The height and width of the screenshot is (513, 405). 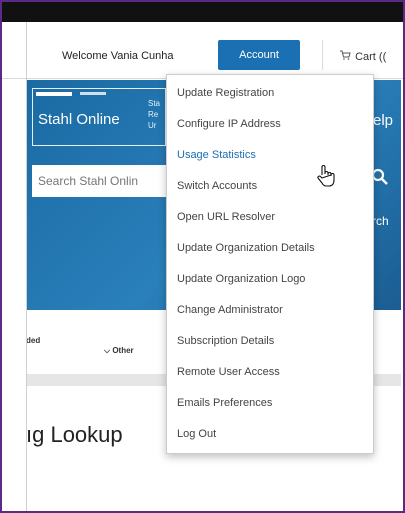 What do you see at coordinates (107, 350) in the screenshot?
I see `chevron-down-icon: ⌵` at bounding box center [107, 350].